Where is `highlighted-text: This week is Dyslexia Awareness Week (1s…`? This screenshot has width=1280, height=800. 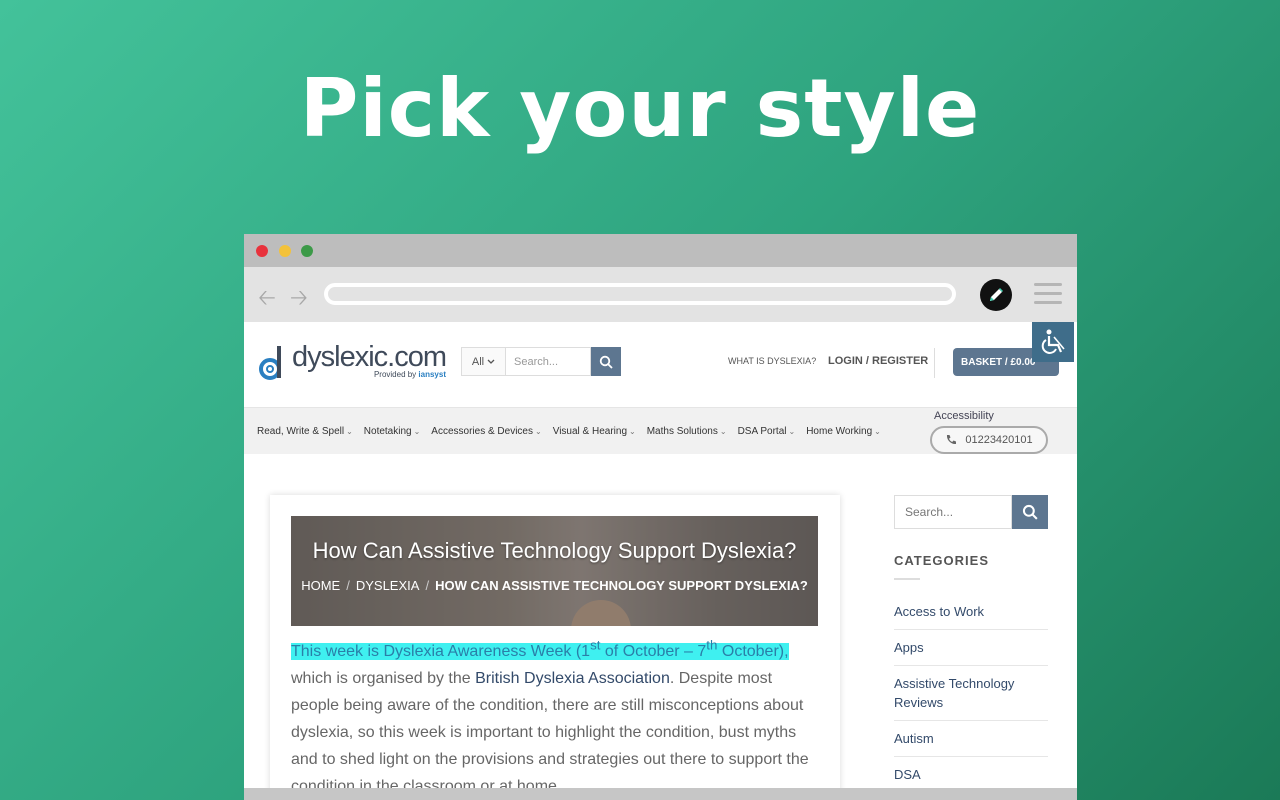 highlighted-text: This week is Dyslexia Awareness Week (1s… is located at coordinates (540, 649).